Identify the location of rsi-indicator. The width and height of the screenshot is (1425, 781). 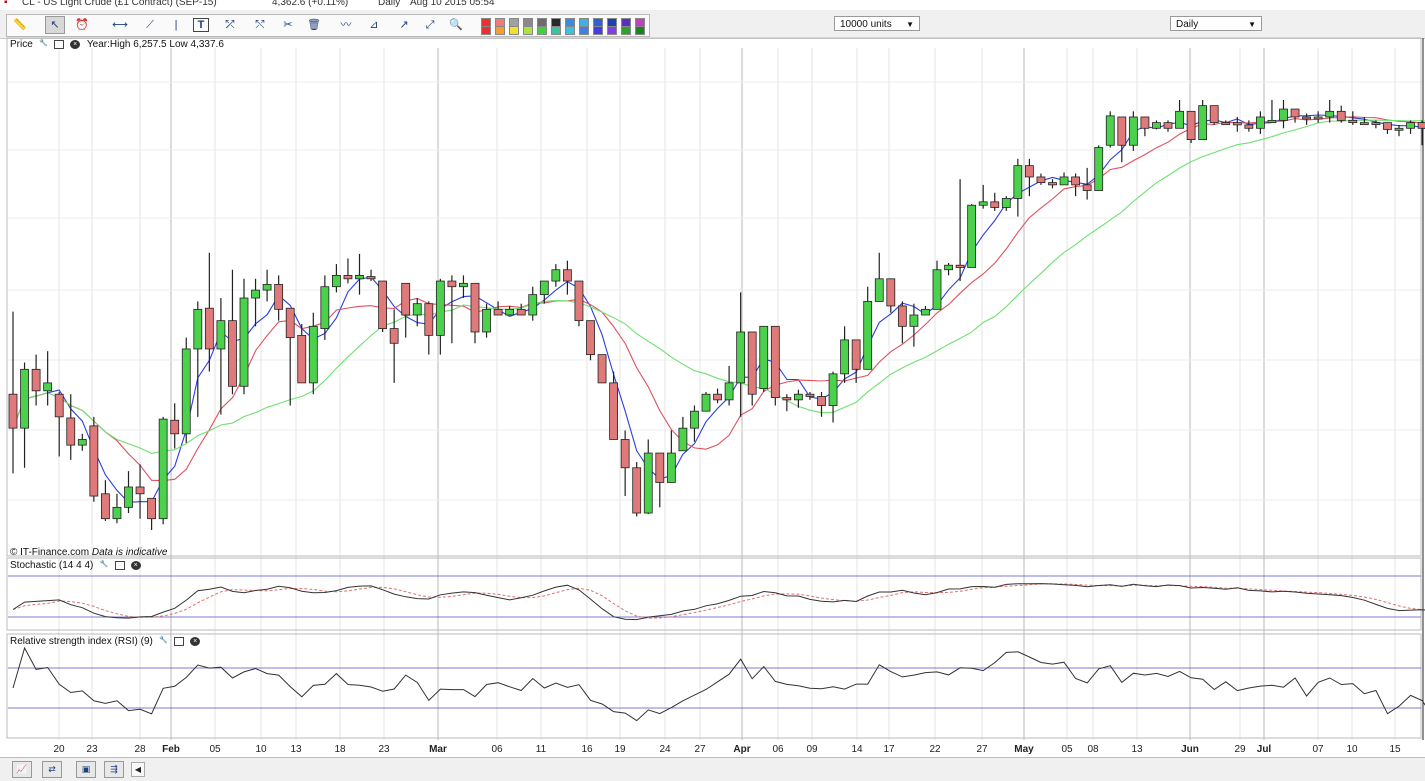
(716, 684).